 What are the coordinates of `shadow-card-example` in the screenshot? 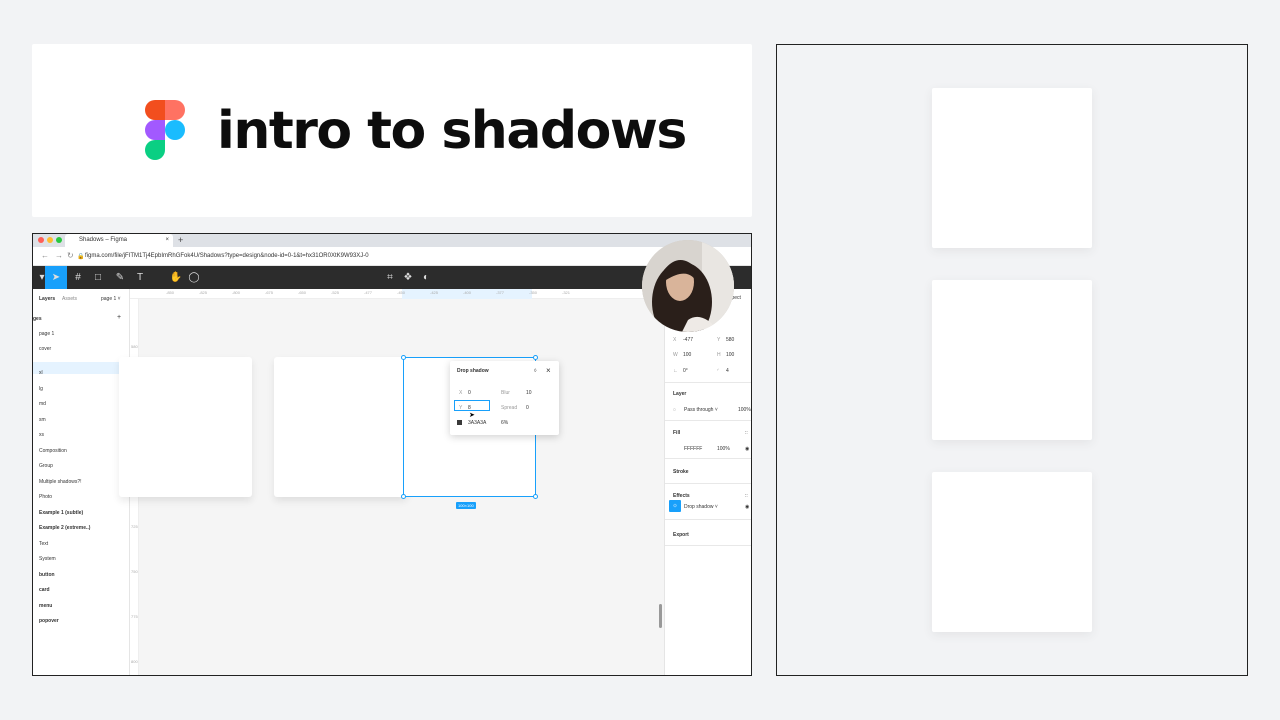 It's located at (1012, 360).